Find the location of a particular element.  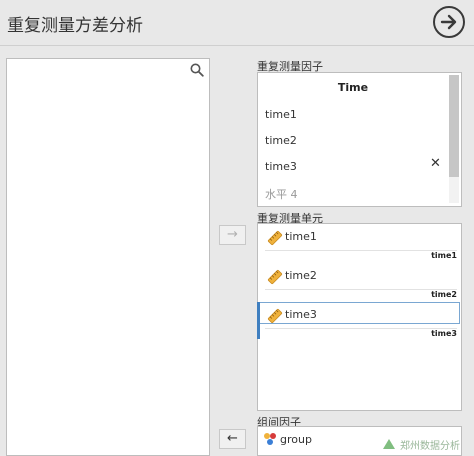

cell-label: time2 is located at coordinates (444, 294).